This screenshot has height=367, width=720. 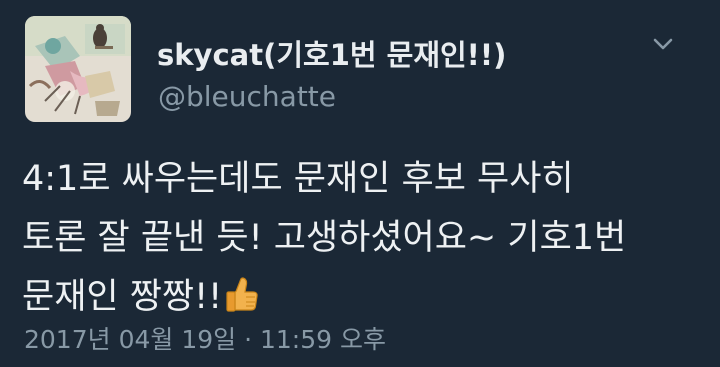 What do you see at coordinates (247, 96) in the screenshot?
I see `user-handle: @bleuchatte` at bounding box center [247, 96].